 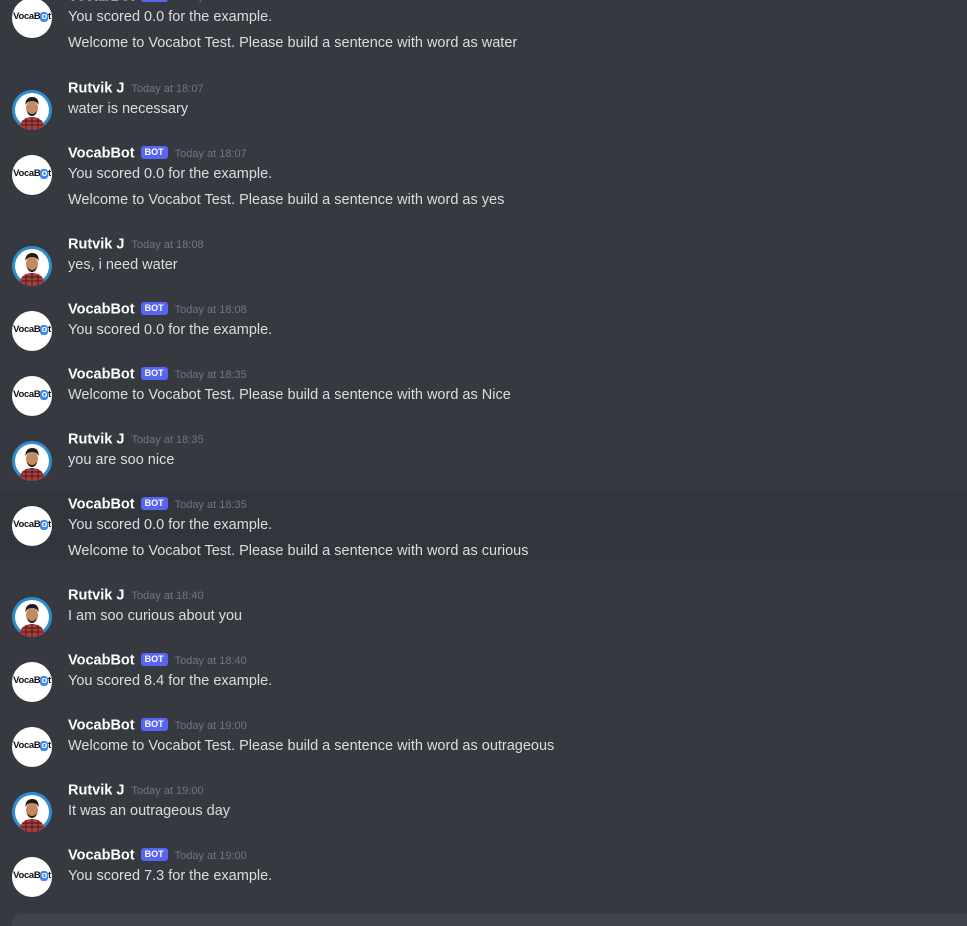 What do you see at coordinates (170, 876) in the screenshot?
I see `message-text: You scored 7.3 for the example.` at bounding box center [170, 876].